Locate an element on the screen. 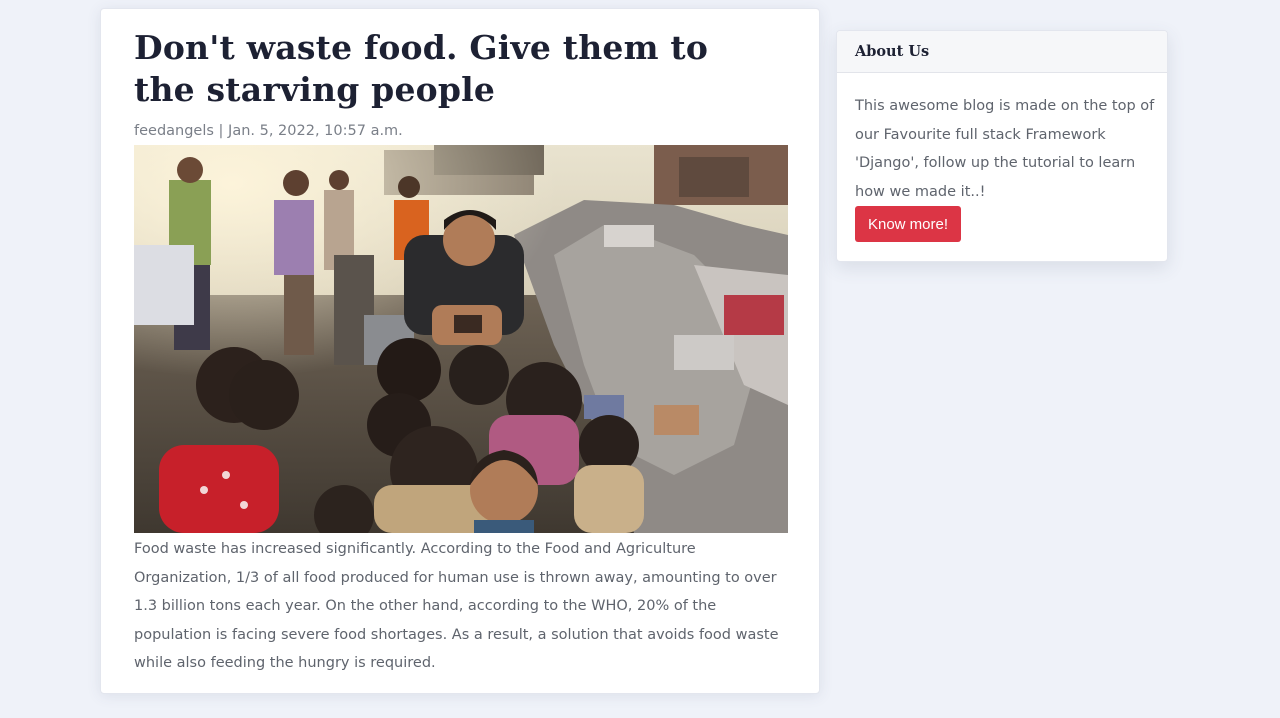  about-header: About Us is located at coordinates (1002, 52).